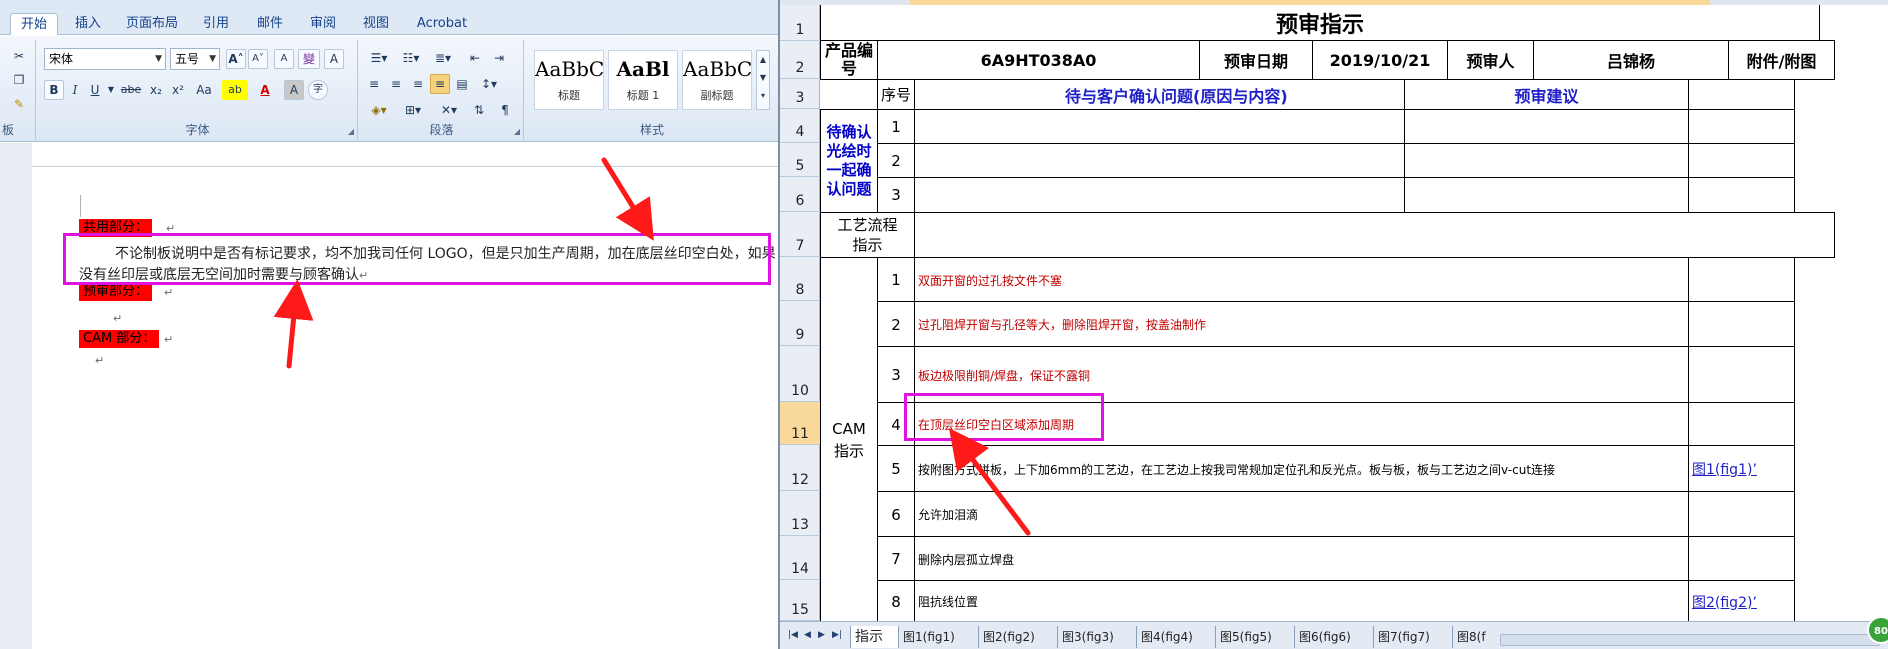  I want to click on arrow-to-paragraph-bottom, so click(293, 324).